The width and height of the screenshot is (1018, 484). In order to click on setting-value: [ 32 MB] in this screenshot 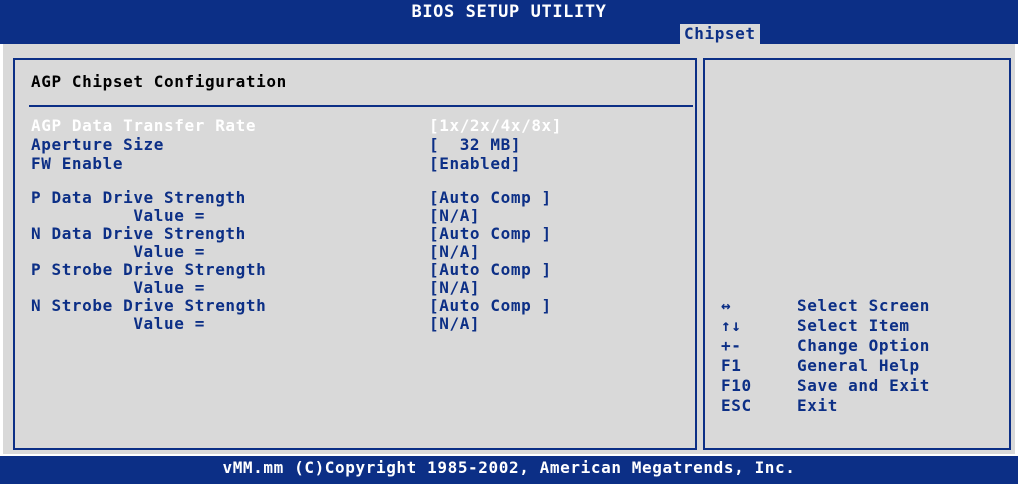, I will do `click(475, 145)`.